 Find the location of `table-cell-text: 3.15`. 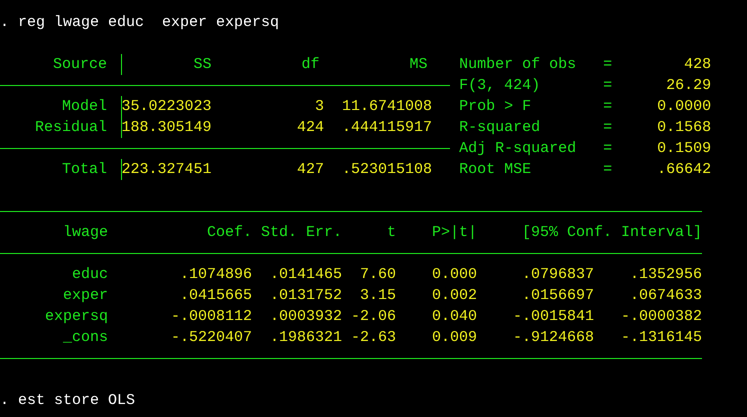

table-cell-text: 3.15 is located at coordinates (378, 296).